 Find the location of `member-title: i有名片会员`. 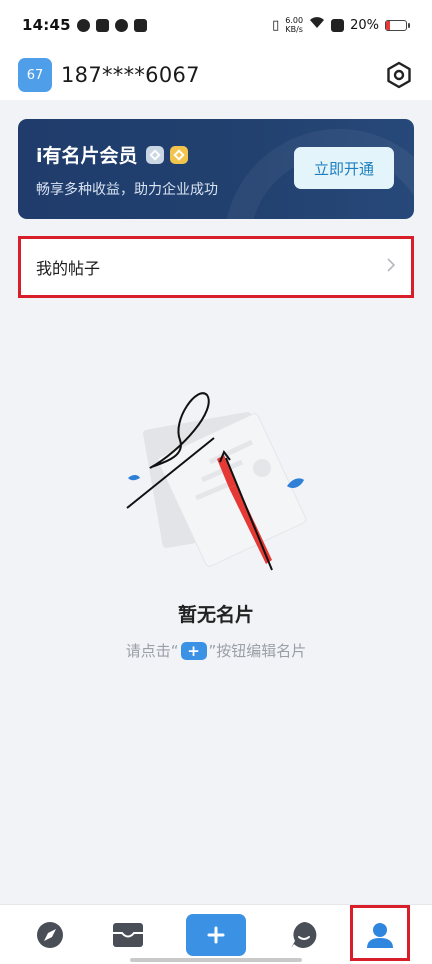

member-title: i有名片会员 is located at coordinates (87, 156).